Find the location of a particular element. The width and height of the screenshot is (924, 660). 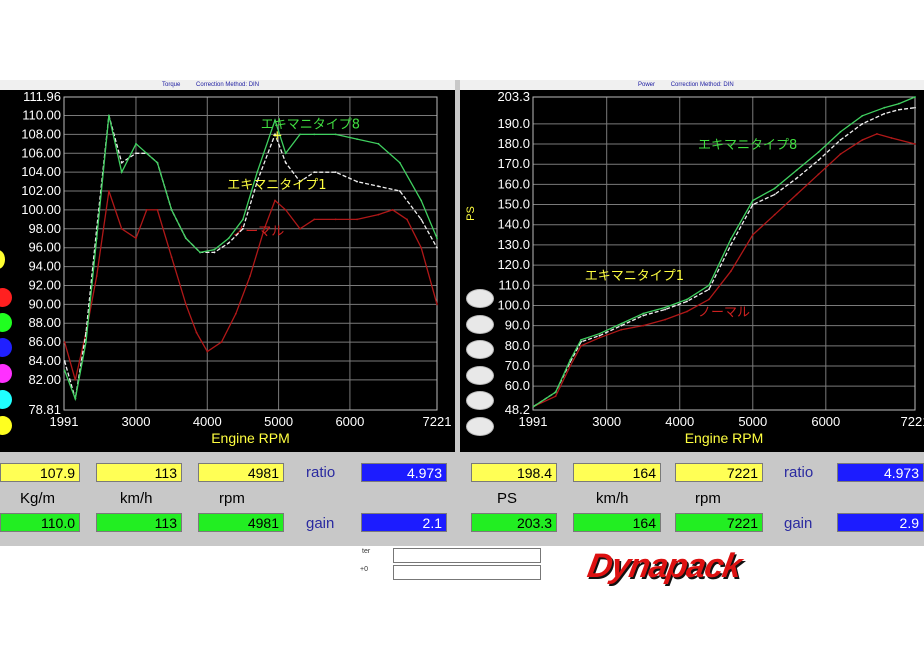

torque-y-tick-label: 111.96 is located at coordinates (42, 96).